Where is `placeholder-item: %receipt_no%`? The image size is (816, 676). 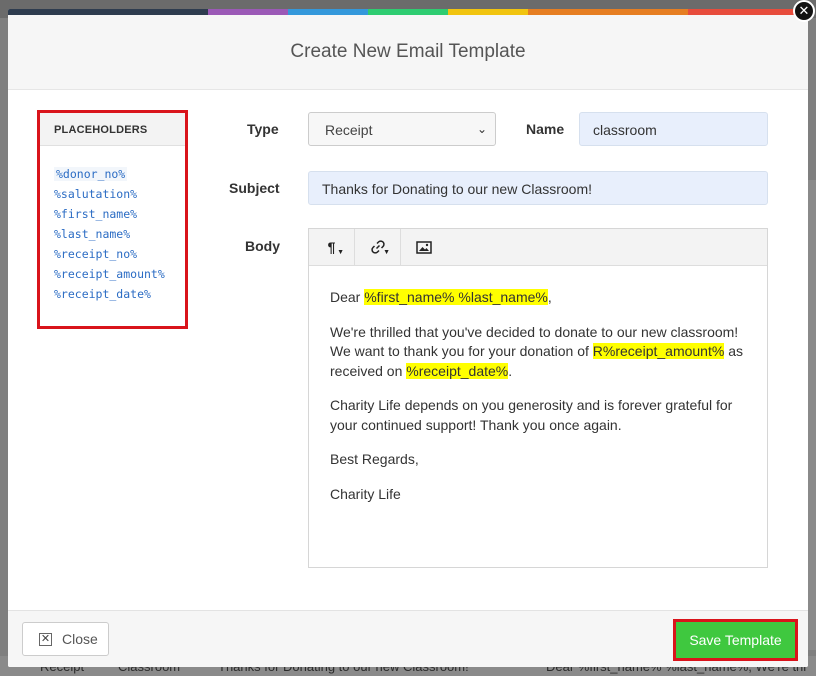 placeholder-item: %receipt_no% is located at coordinates (119, 254).